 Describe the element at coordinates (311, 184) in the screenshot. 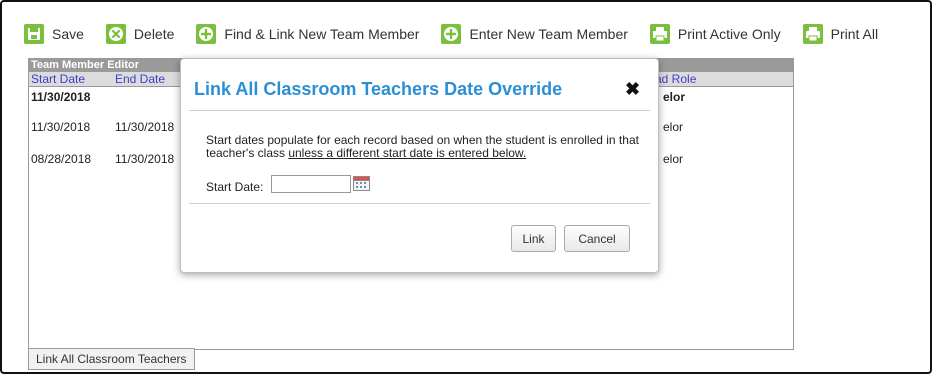

I see `start-date-input` at that location.